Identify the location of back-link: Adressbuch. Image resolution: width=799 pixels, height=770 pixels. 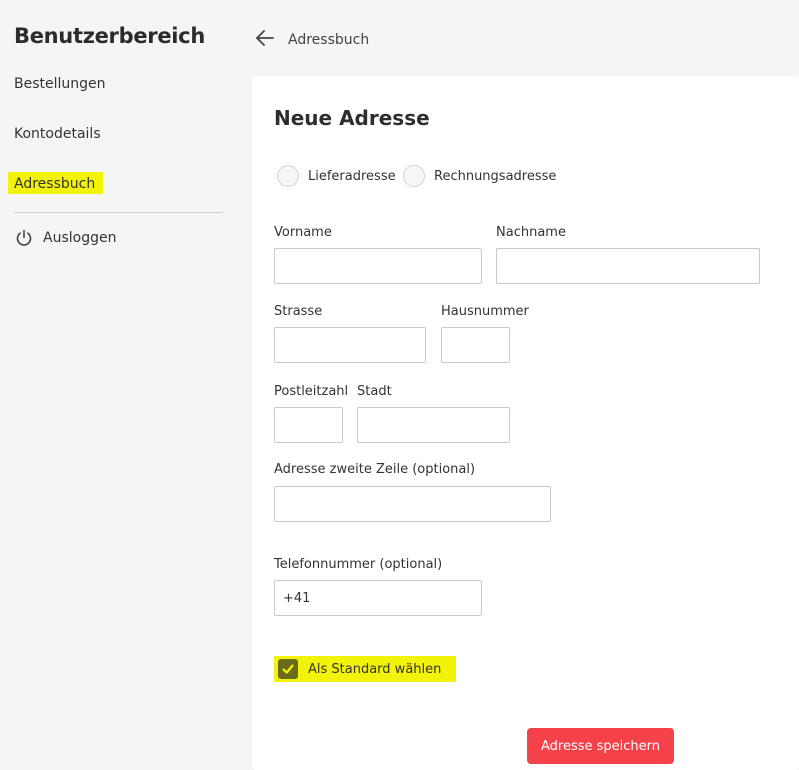
(311, 40).